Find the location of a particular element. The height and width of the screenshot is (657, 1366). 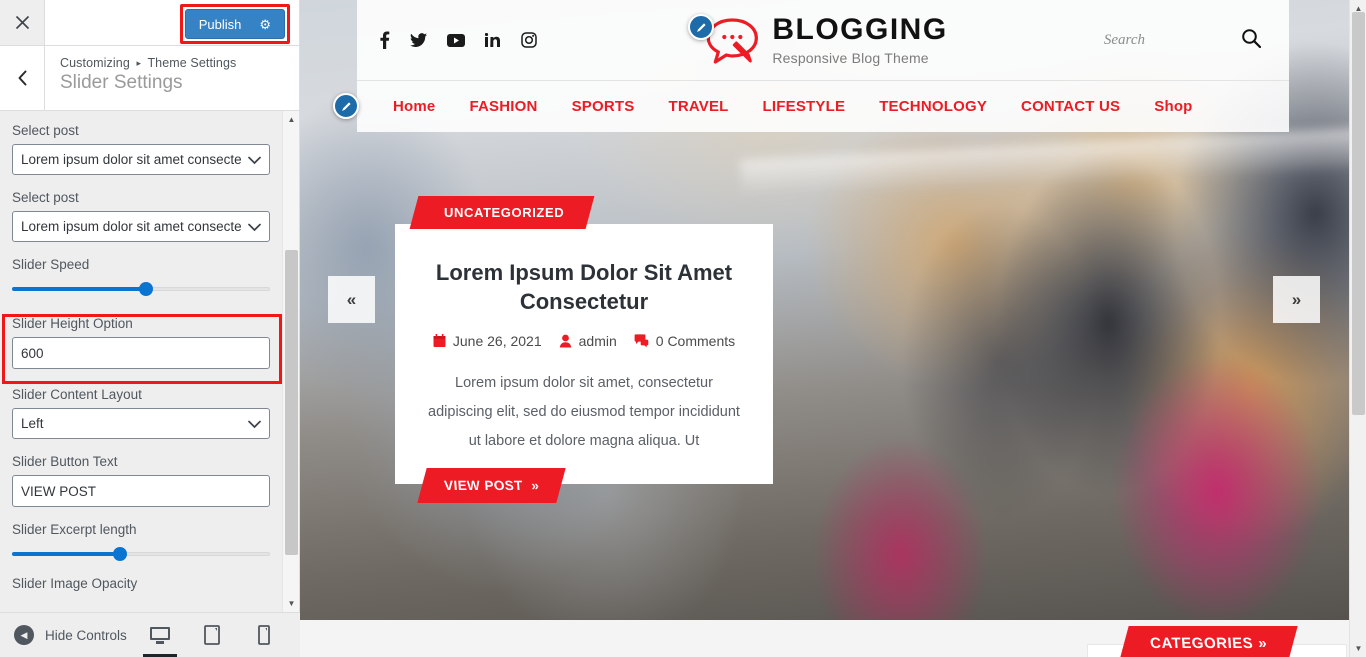

nav-item-travel: TRAVEL is located at coordinates (698, 106).